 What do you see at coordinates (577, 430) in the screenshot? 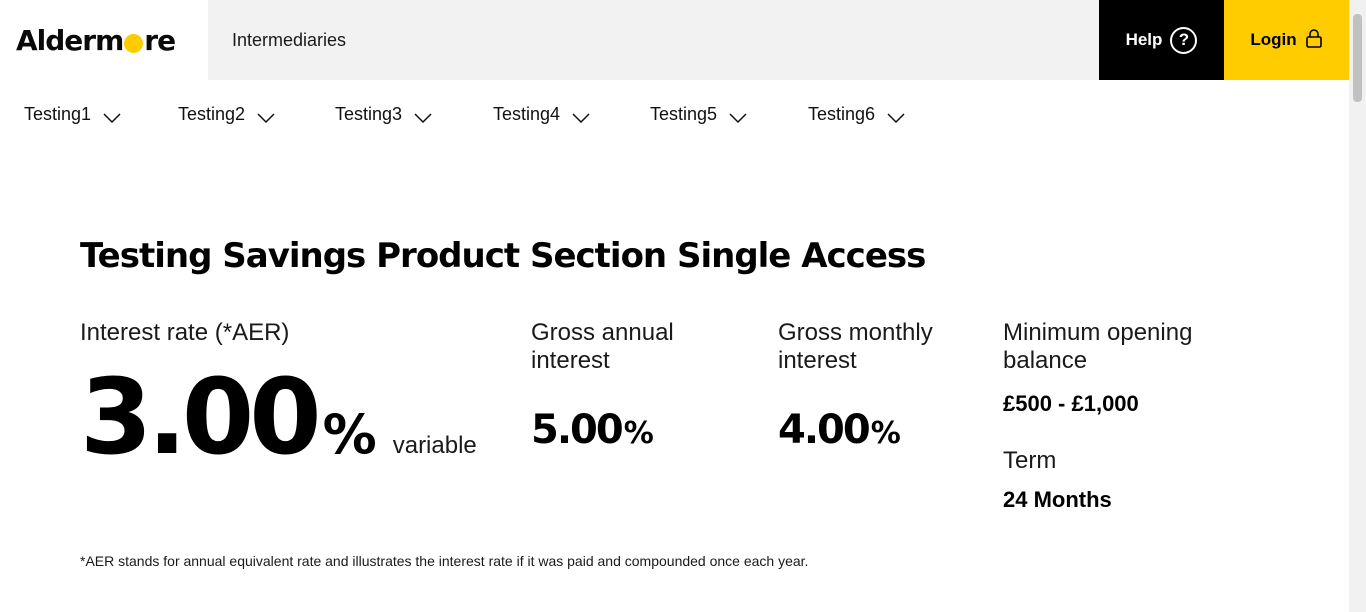
I see `gross-annual-value: 5.00` at bounding box center [577, 430].